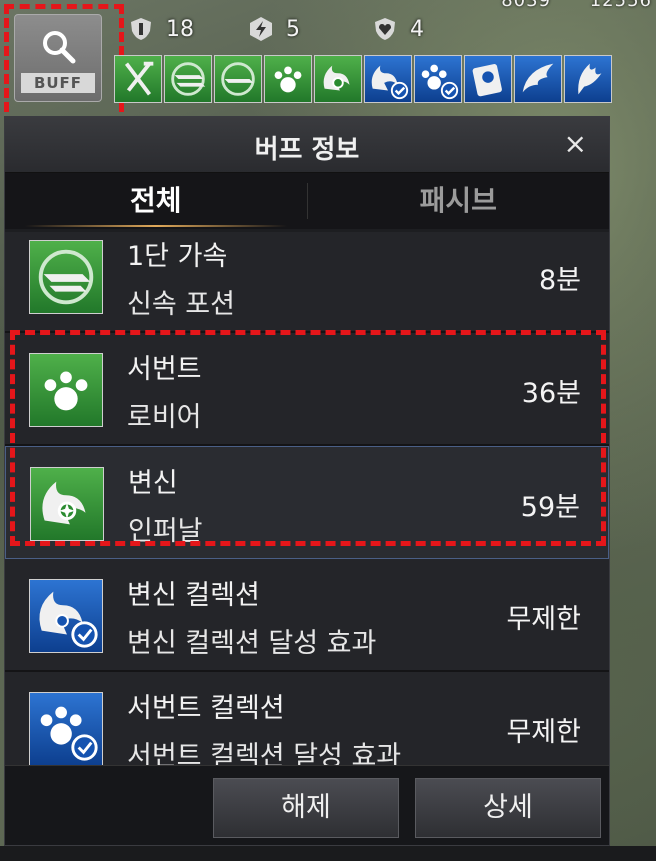 The height and width of the screenshot is (861, 656). I want to click on servant-icon, so click(288, 79).